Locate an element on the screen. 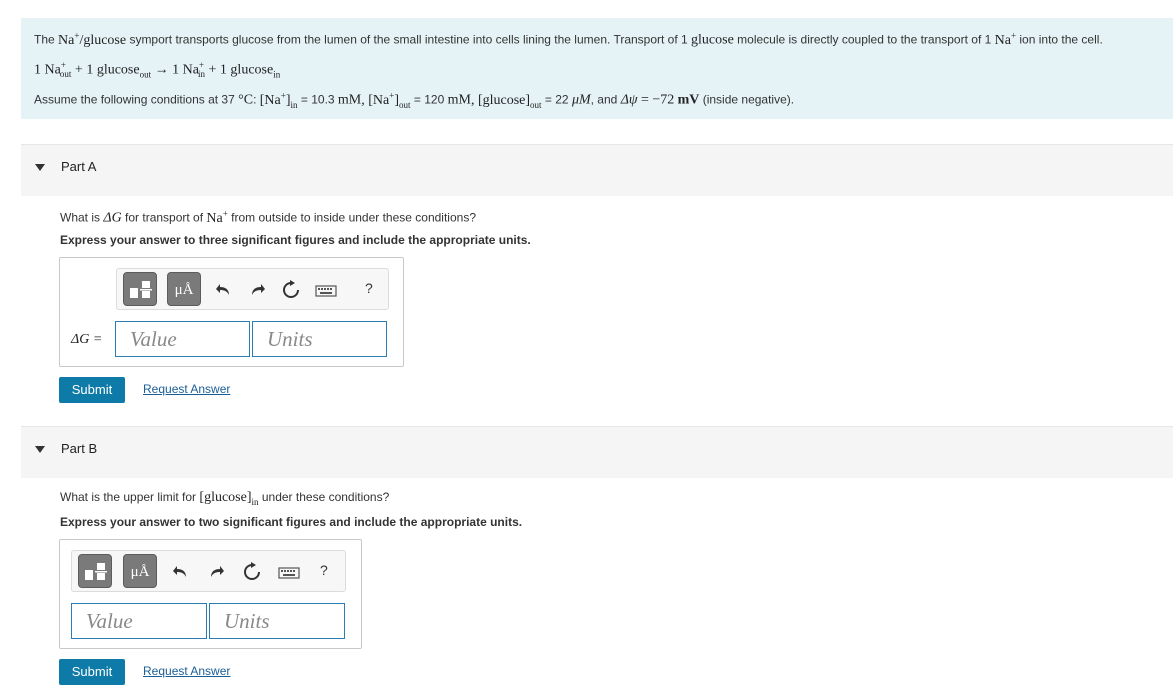 The width and height of the screenshot is (1173, 686). intro-text-part: The is located at coordinates (44, 39).